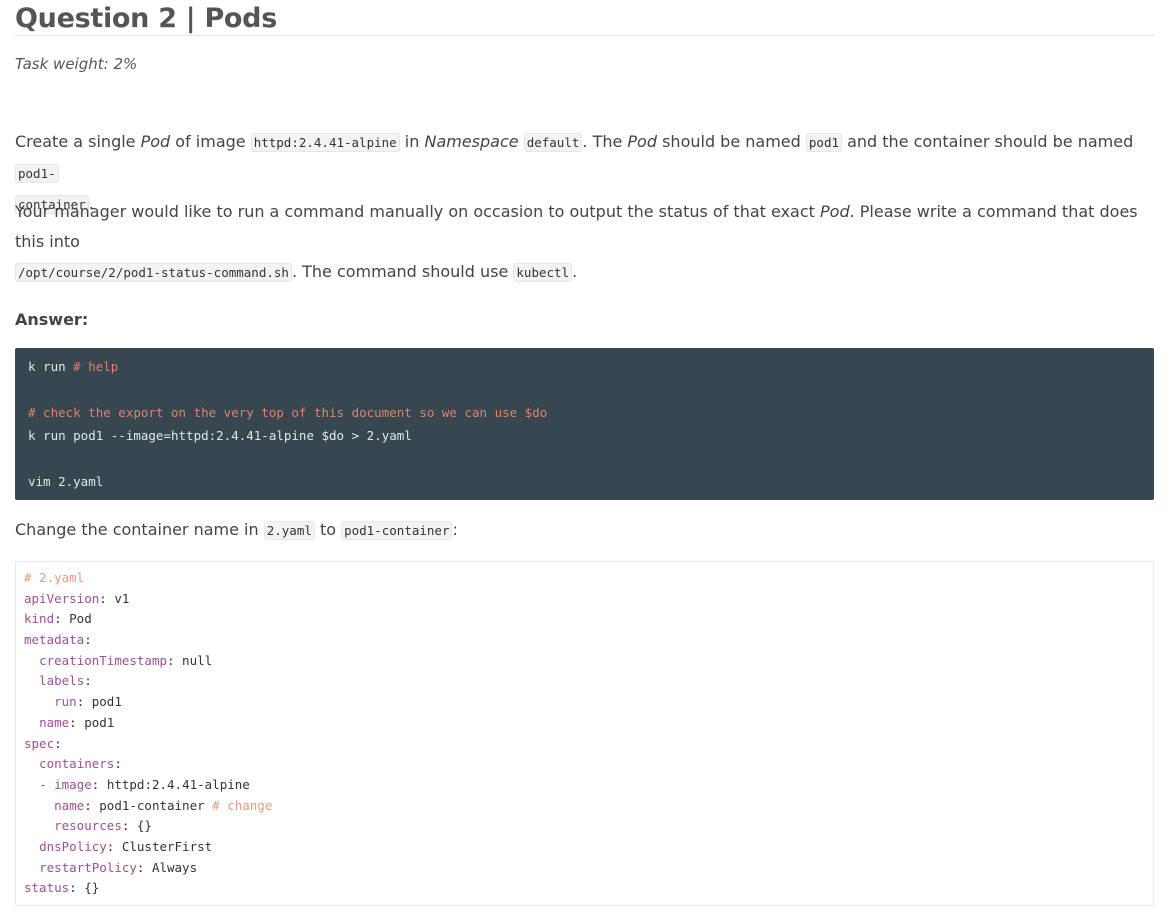 This screenshot has height=920, width=1174. I want to click on yaml-line: spec:, so click(588, 744).